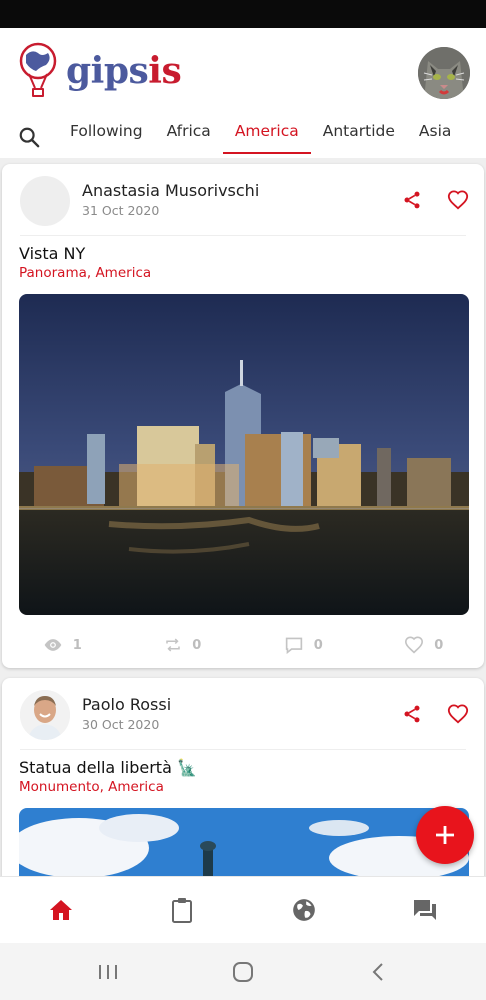  I want to click on post-title: Statua della libertà 🗽, so click(108, 767).